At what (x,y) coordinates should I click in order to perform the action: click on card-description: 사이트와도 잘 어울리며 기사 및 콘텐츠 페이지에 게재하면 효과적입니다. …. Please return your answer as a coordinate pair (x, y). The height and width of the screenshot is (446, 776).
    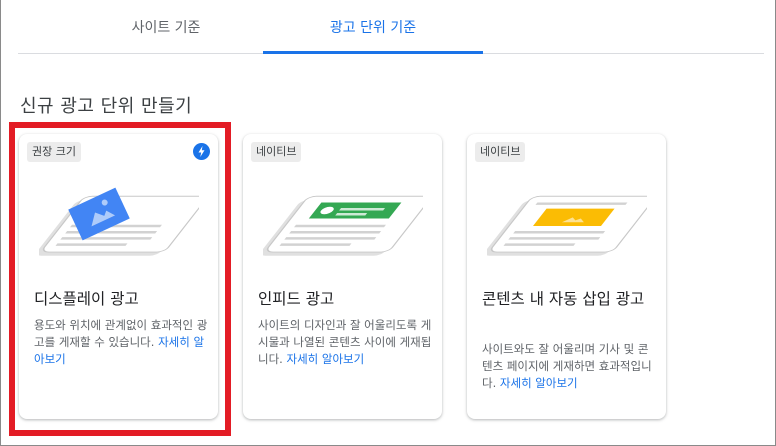
    Looking at the image, I should click on (570, 366).